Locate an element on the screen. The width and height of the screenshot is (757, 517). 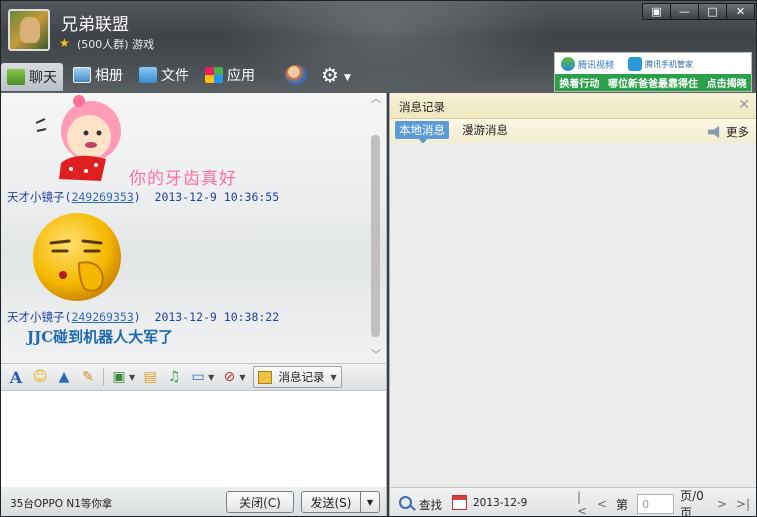
previous-page-icon: < is located at coordinates (602, 504).